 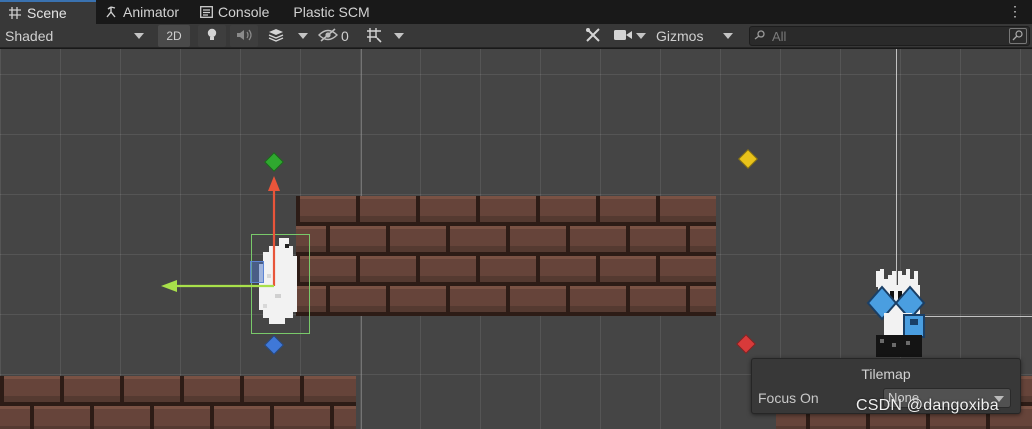 I want to click on layers-icon, so click(x=276, y=36).